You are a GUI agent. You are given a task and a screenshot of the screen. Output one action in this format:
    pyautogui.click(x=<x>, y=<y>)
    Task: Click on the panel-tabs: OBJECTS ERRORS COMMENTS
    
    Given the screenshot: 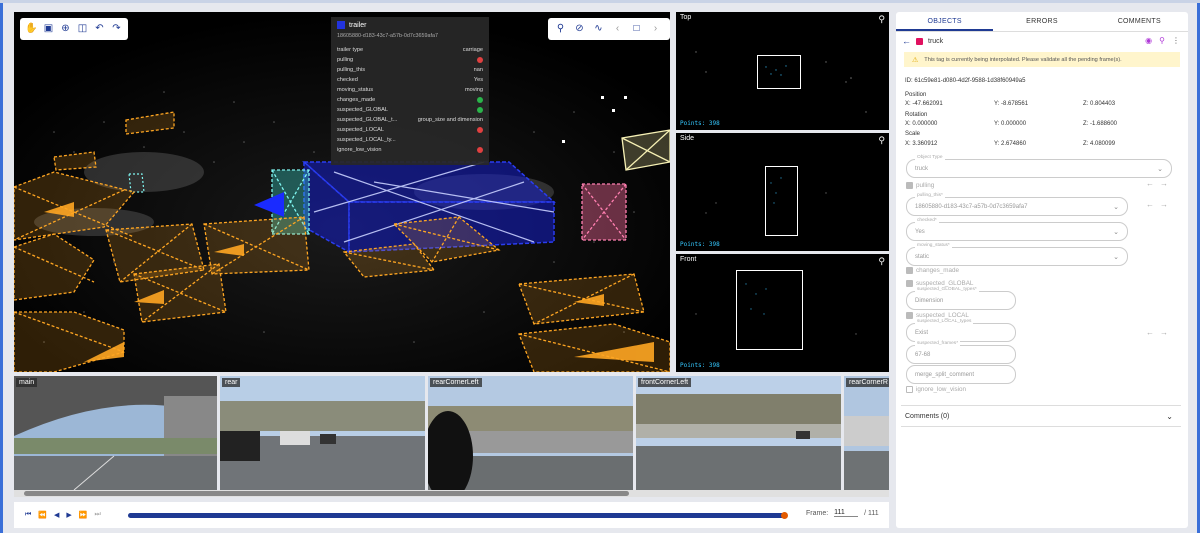 What is the action you would take?
    pyautogui.click(x=1042, y=22)
    